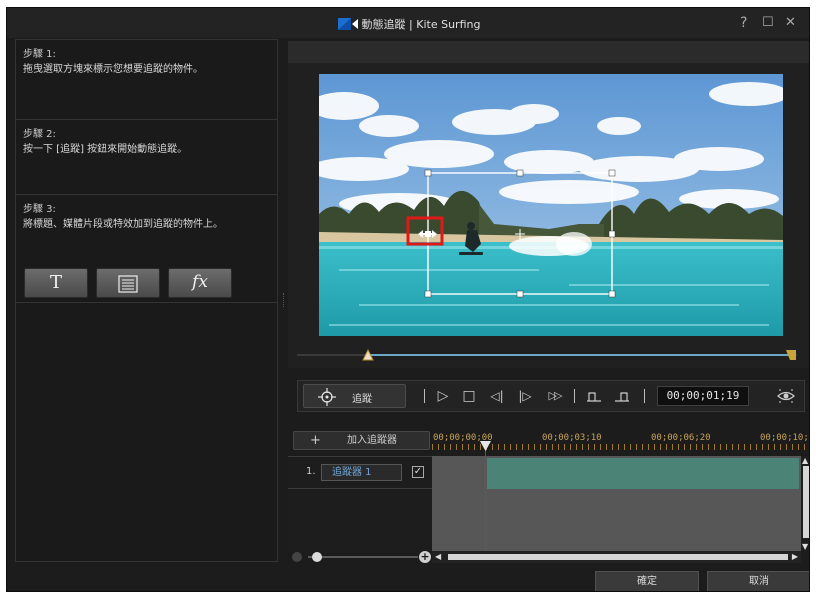  I want to click on stop-button: □, so click(469, 396).